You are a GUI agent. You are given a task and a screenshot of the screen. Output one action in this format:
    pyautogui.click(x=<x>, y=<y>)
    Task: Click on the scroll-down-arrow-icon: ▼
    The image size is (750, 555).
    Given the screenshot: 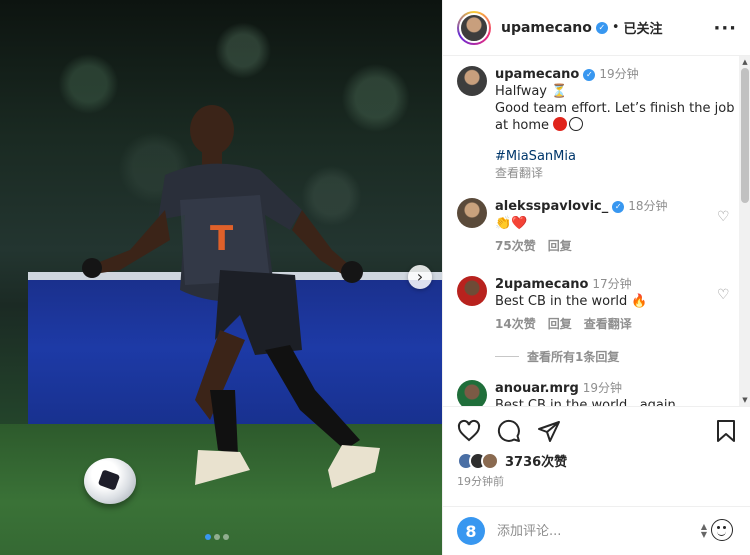 What is the action you would take?
    pyautogui.click(x=745, y=400)
    